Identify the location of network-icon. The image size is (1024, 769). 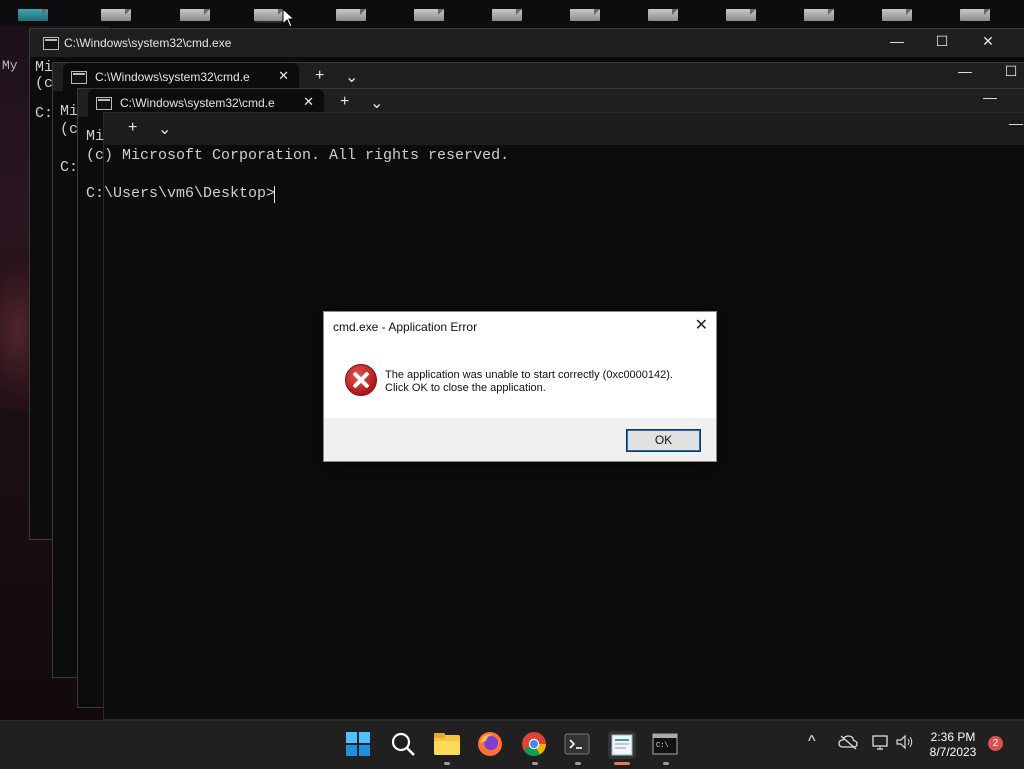
(881, 743).